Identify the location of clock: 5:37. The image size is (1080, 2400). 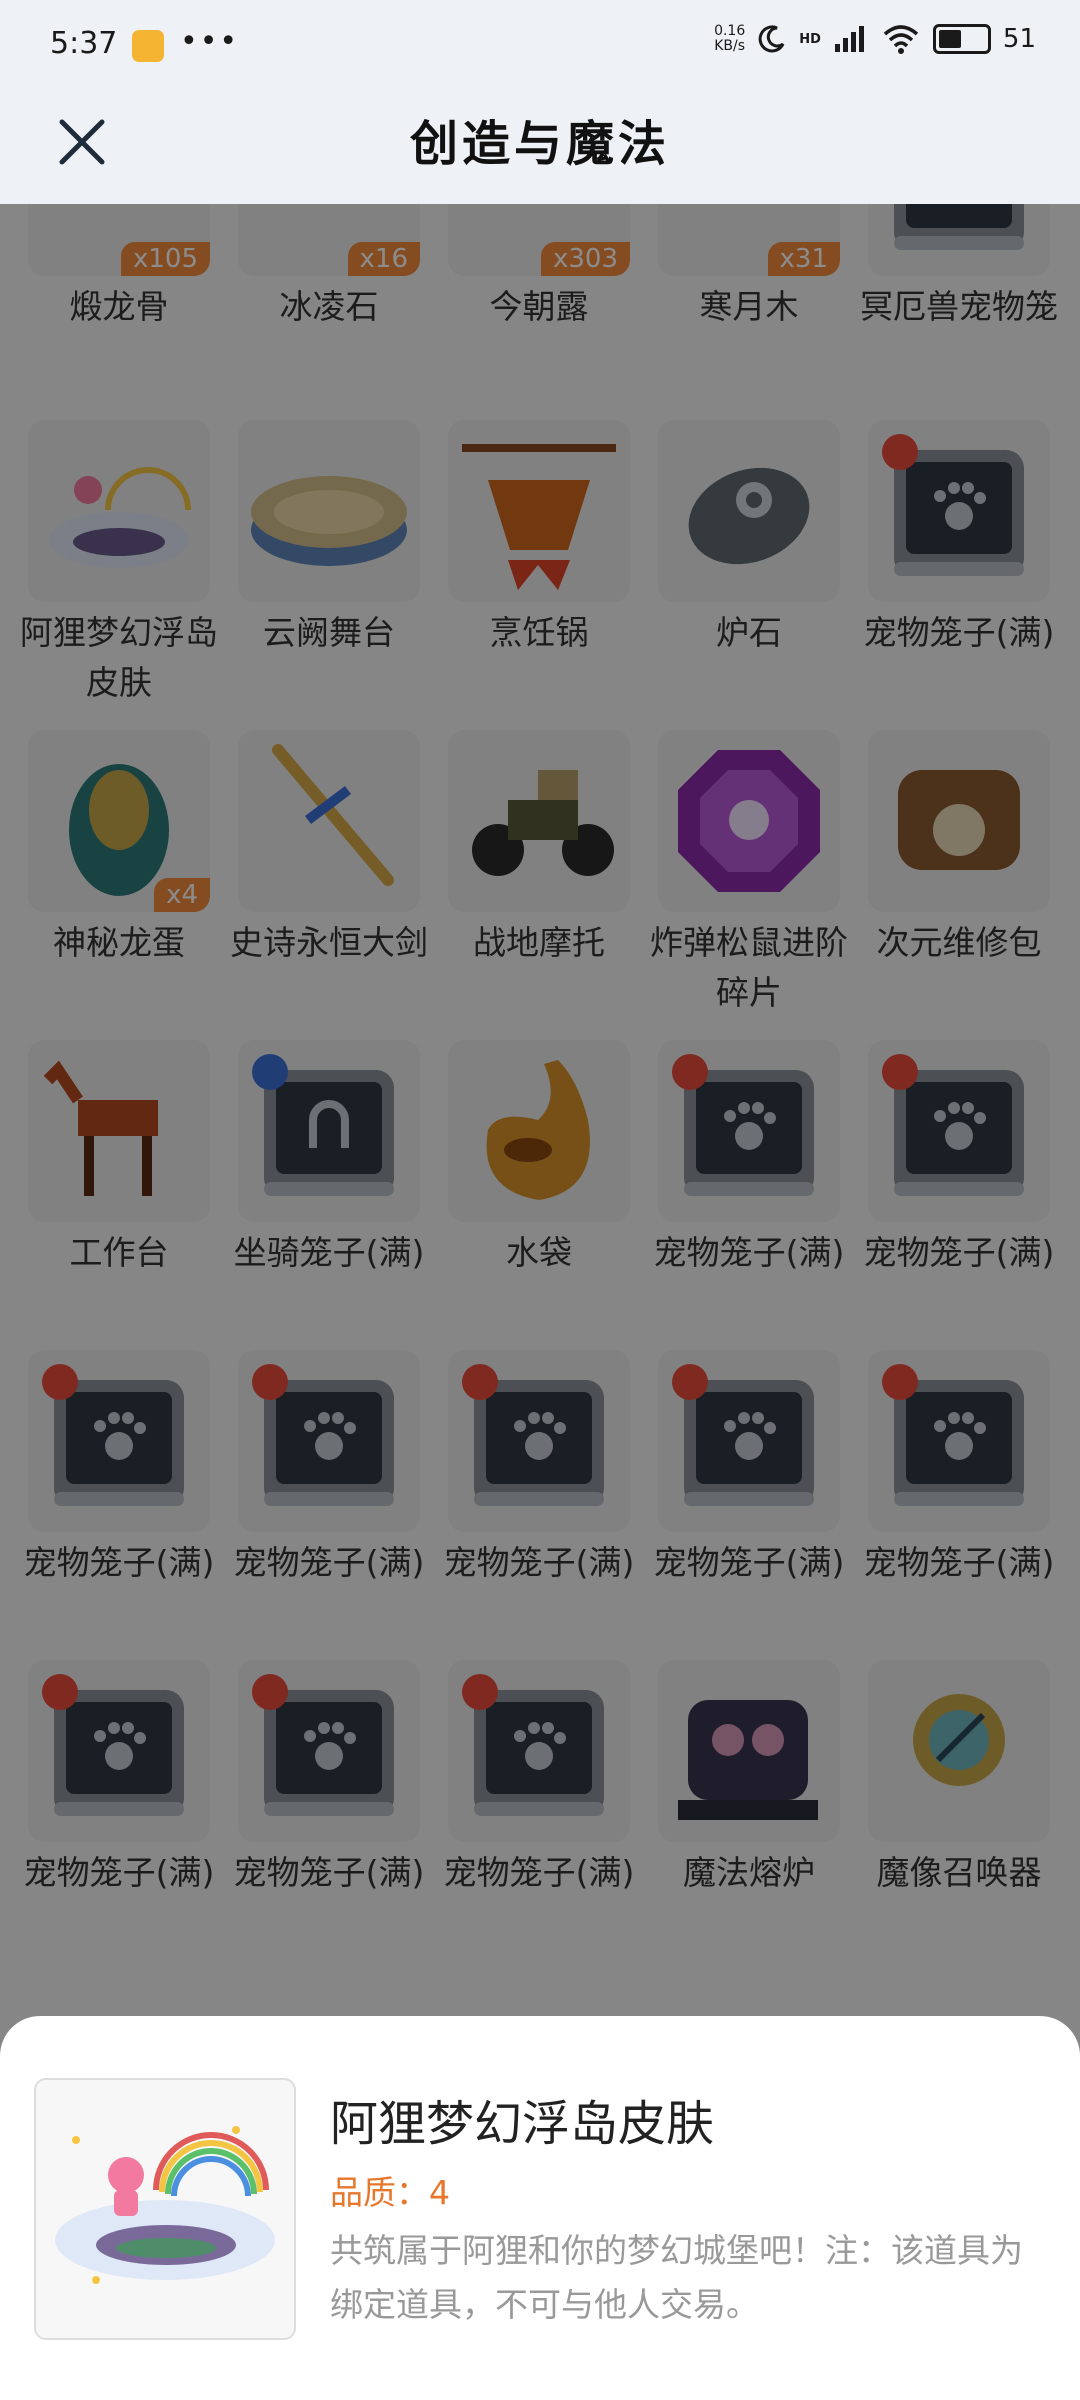
(84, 43).